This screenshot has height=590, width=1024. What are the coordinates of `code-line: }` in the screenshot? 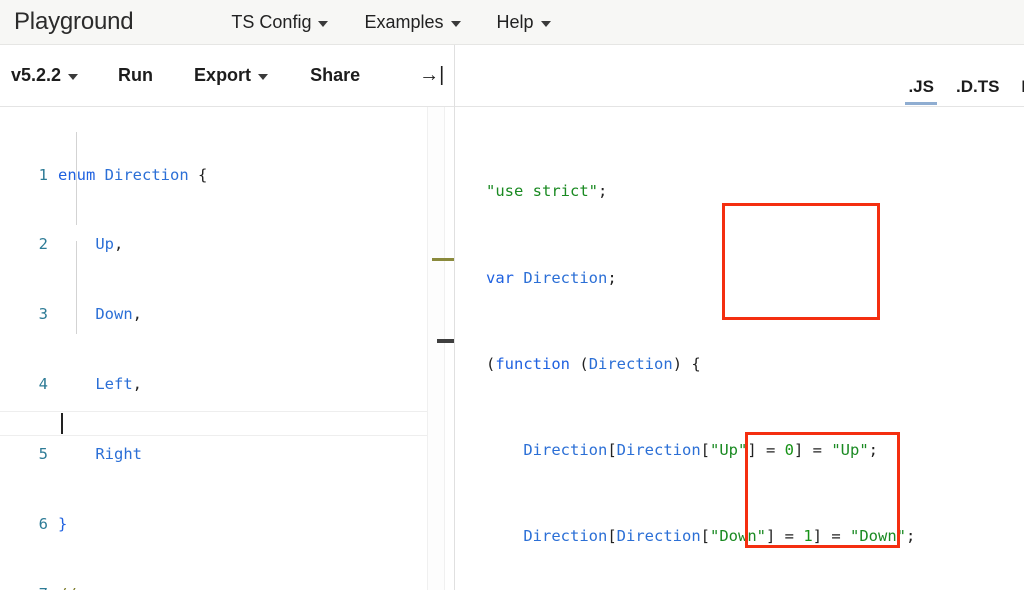 It's located at (63, 524).